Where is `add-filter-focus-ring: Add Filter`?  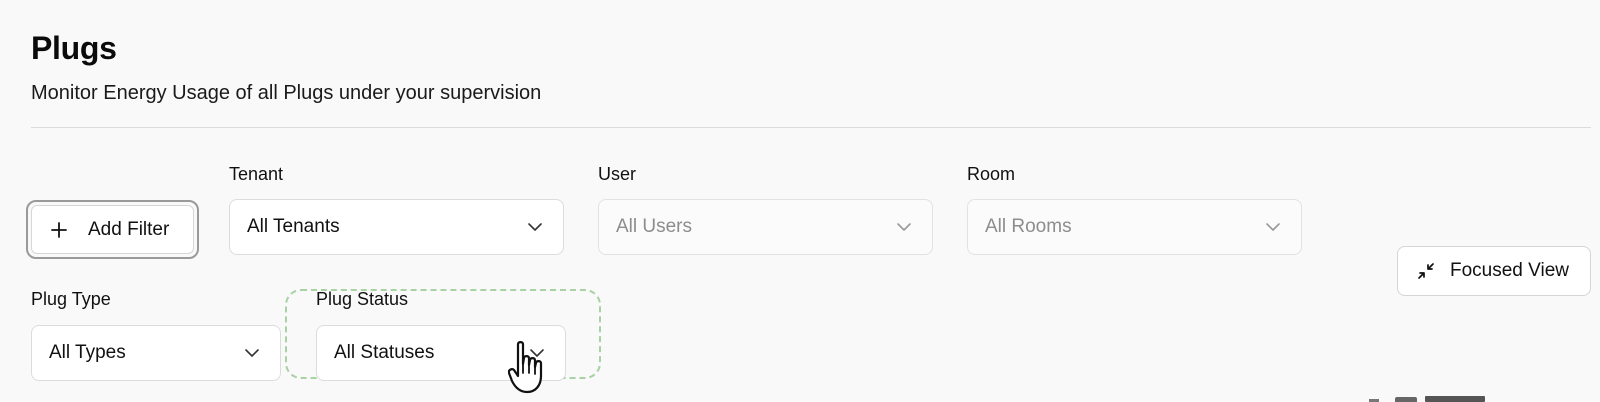
add-filter-focus-ring: Add Filter is located at coordinates (112, 229).